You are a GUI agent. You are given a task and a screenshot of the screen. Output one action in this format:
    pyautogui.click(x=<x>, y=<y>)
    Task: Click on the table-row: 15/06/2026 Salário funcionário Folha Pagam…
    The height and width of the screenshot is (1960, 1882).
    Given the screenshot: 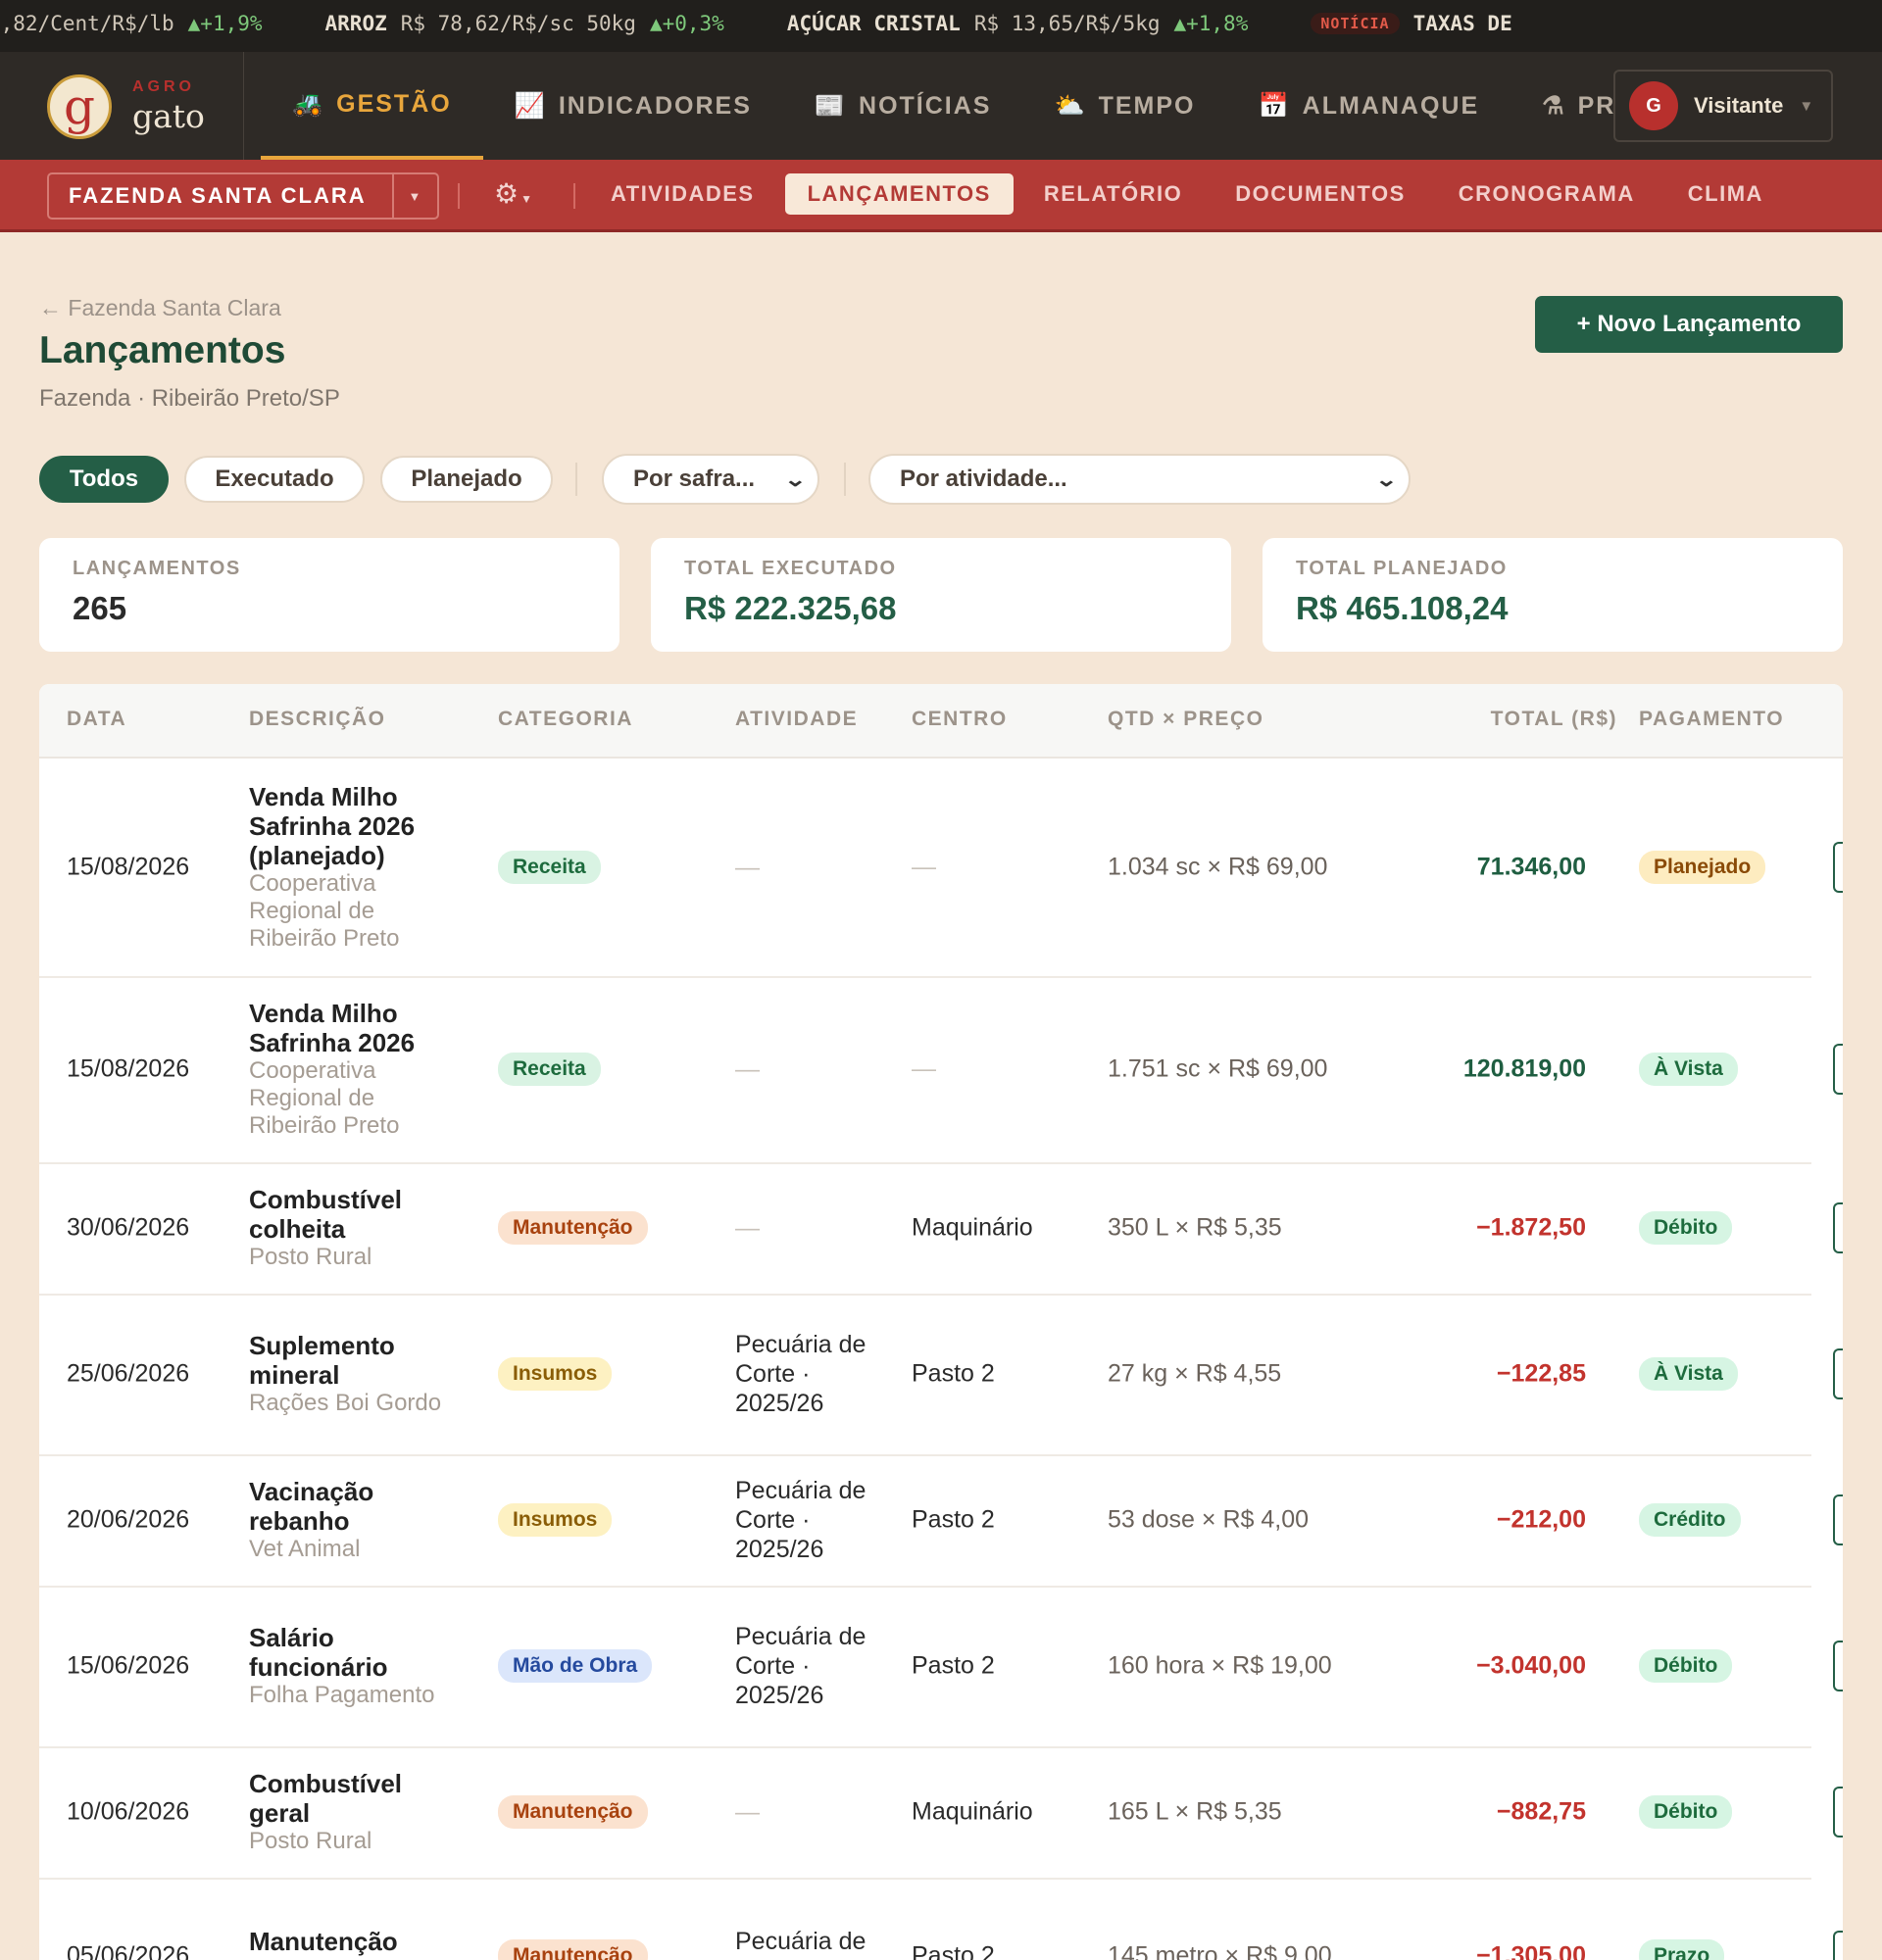 What is the action you would take?
    pyautogui.click(x=925, y=1667)
    